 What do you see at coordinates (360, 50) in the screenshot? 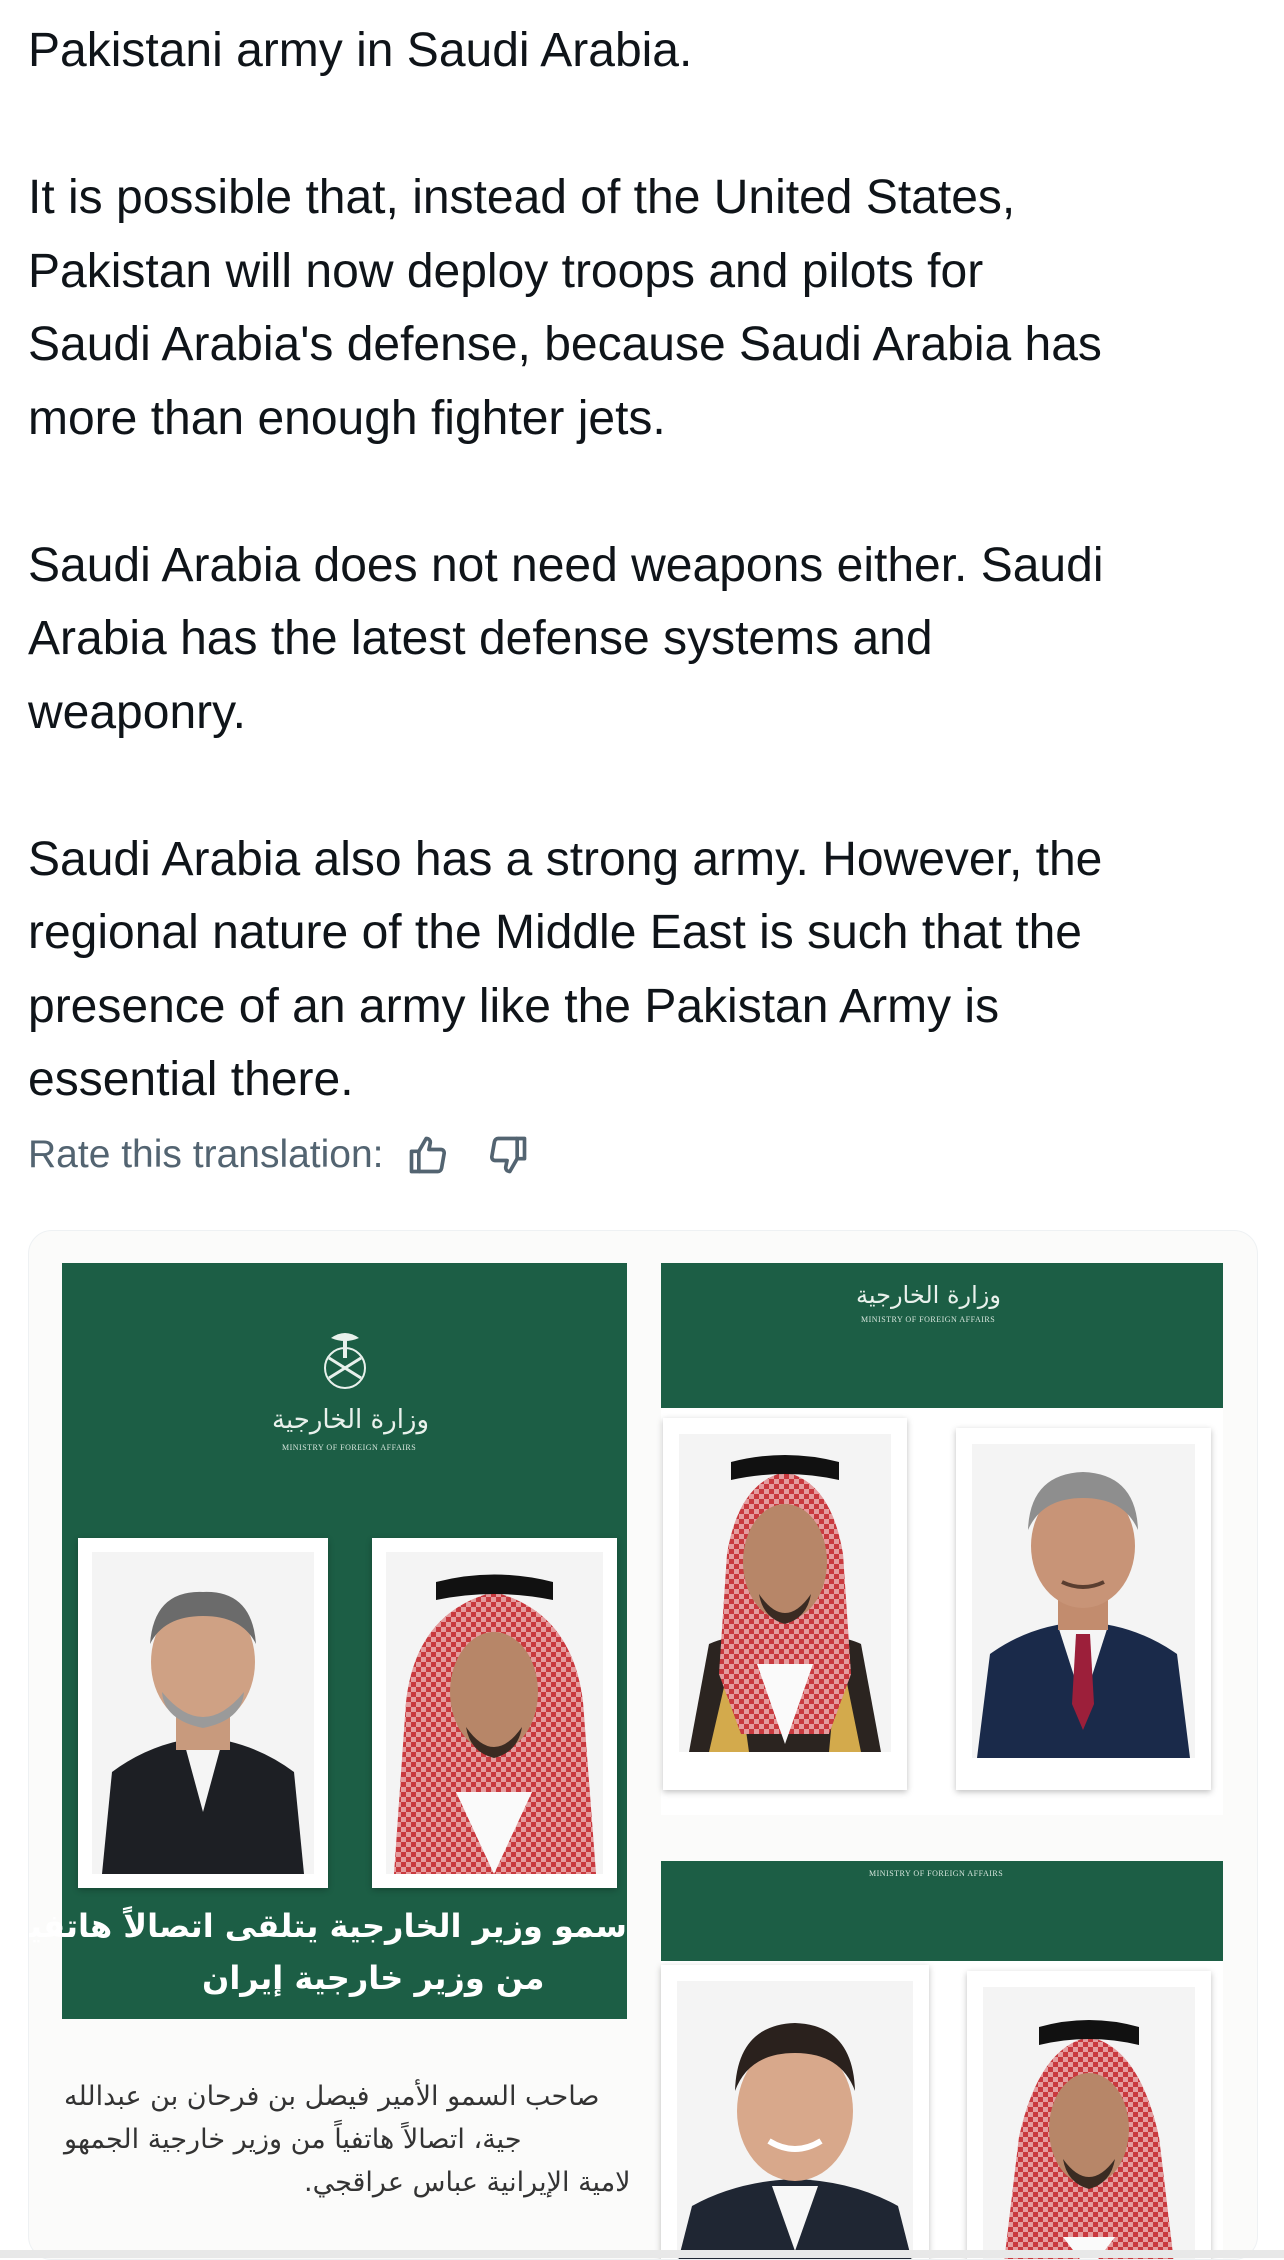
I see `tweet-paragraph: Pakistani army in Saudi Arabia.` at bounding box center [360, 50].